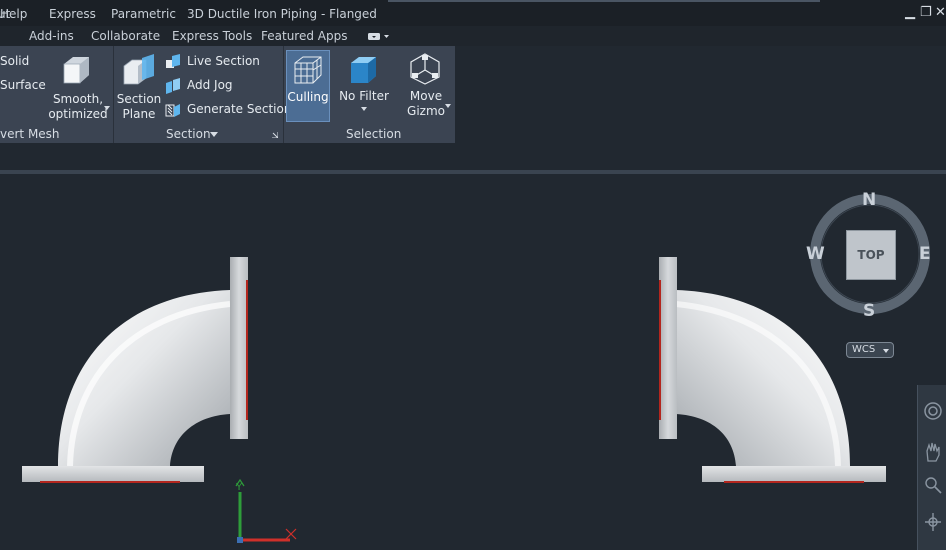 The height and width of the screenshot is (550, 946). I want to click on section-panel-title: Section, so click(188, 134).